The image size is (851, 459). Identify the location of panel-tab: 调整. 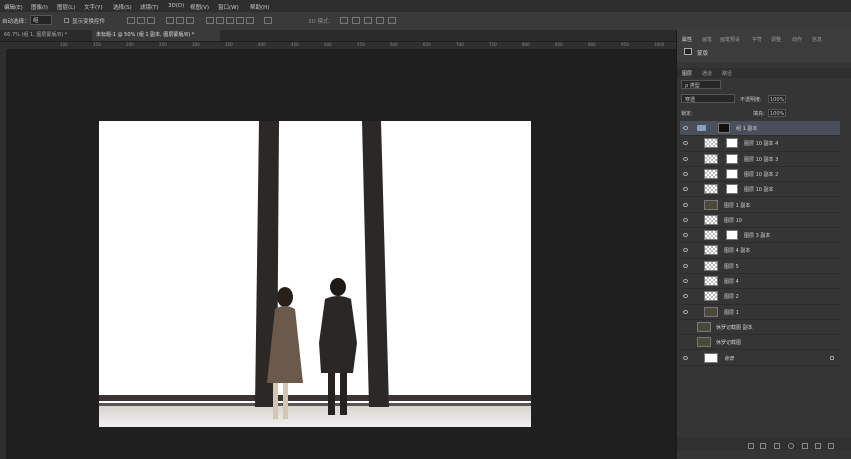
(776, 39).